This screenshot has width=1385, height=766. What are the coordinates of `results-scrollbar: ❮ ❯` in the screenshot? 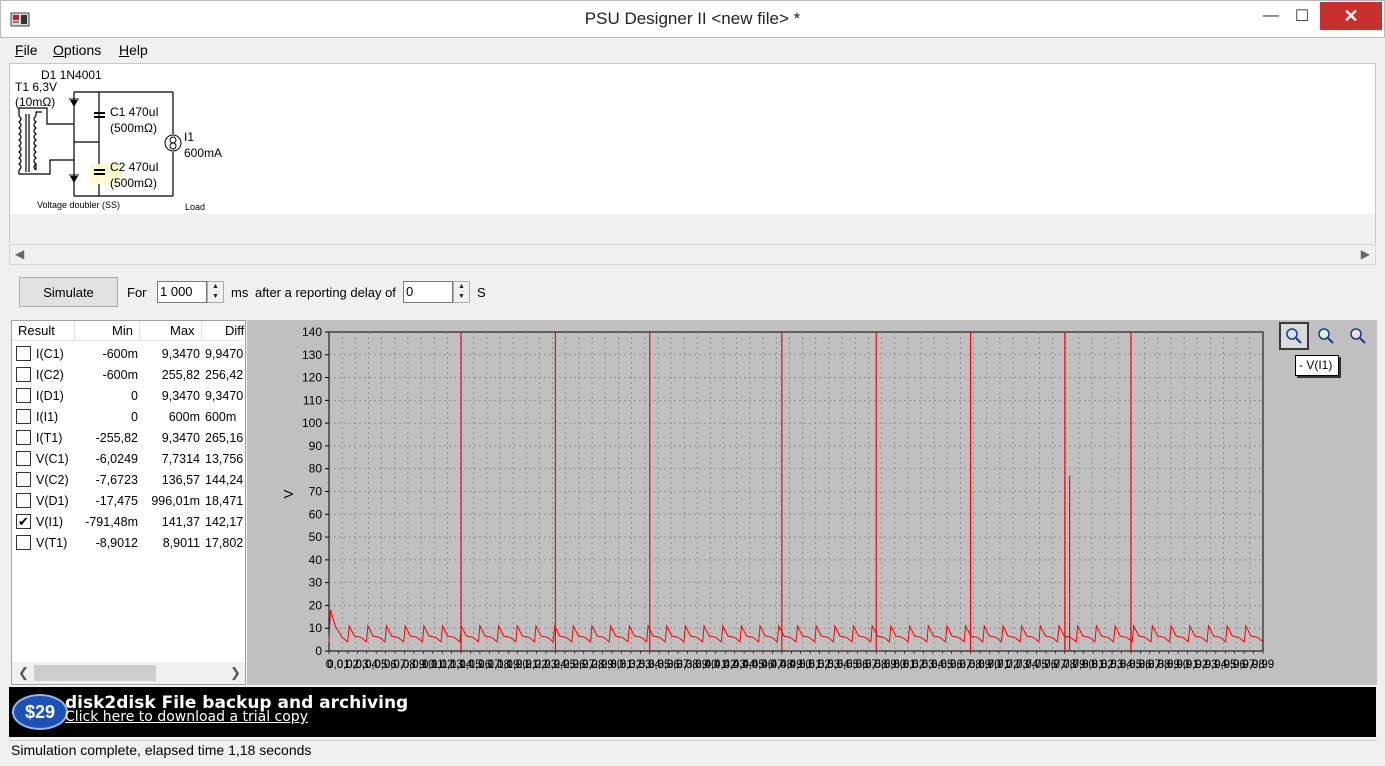 It's located at (128, 673).